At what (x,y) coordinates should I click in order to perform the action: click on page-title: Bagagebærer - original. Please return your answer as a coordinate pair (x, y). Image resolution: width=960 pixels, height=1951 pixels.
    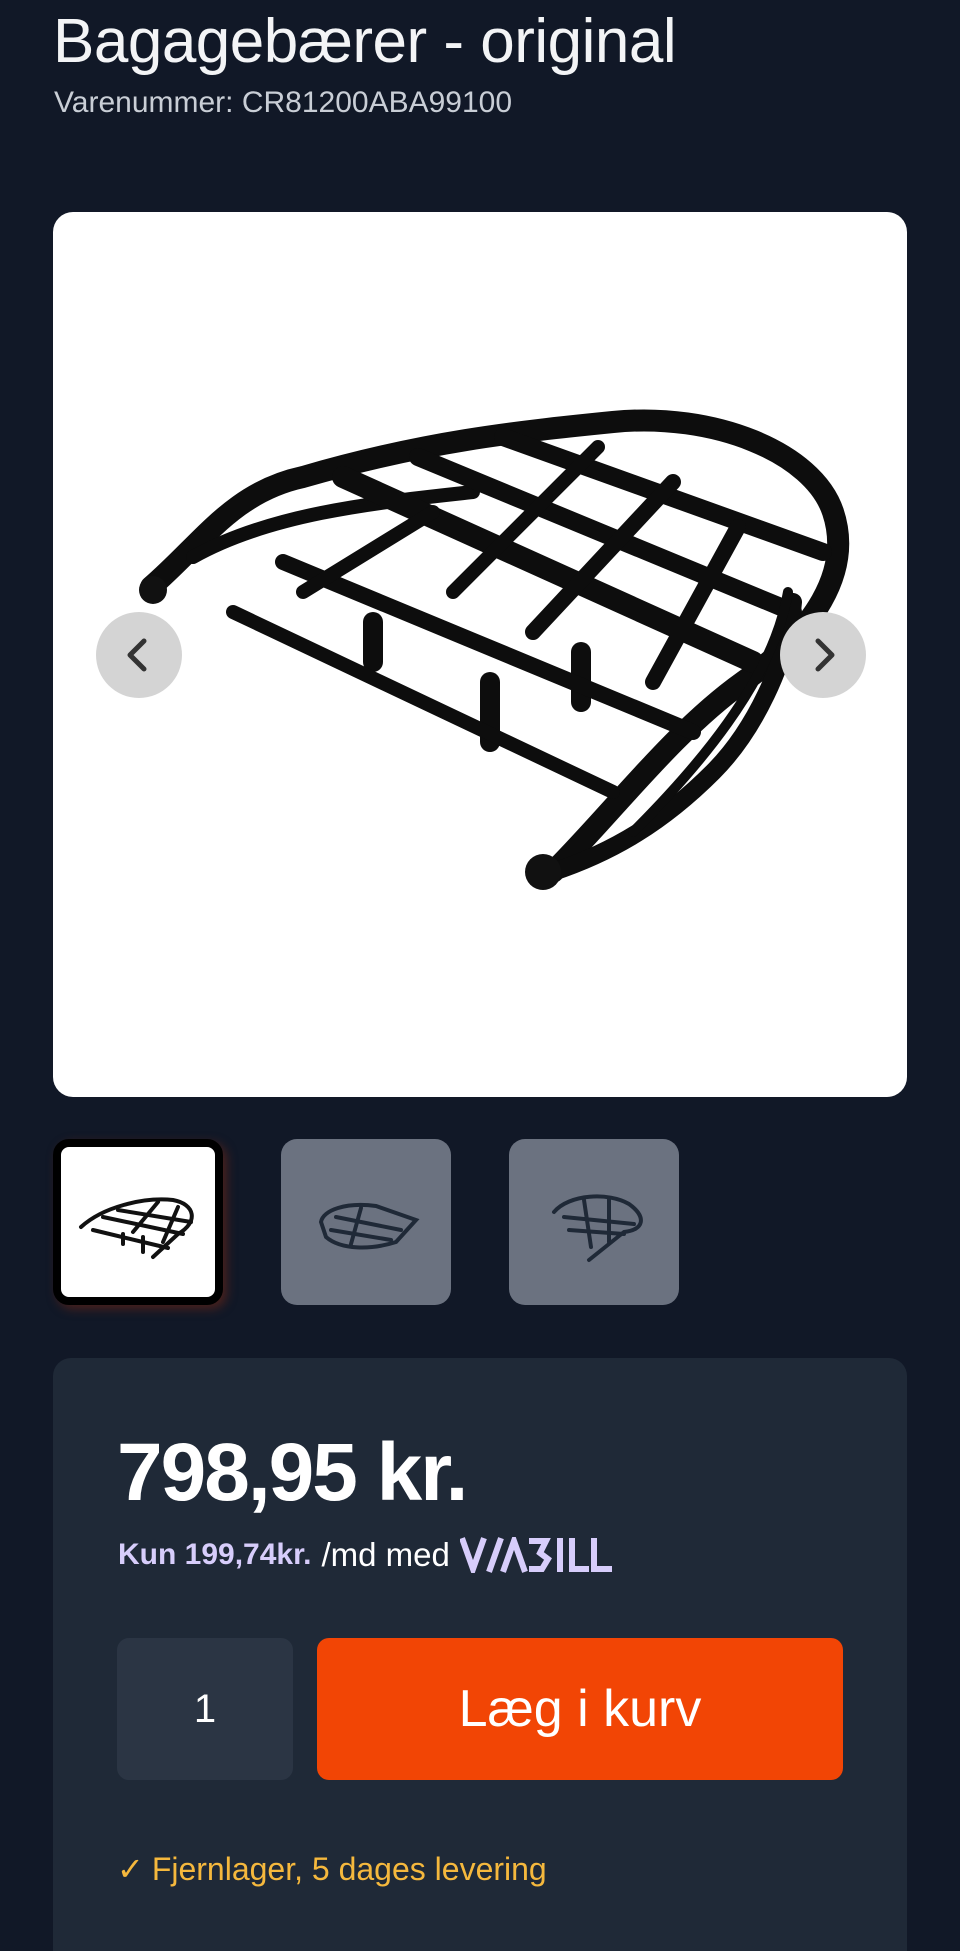
    Looking at the image, I should click on (365, 41).